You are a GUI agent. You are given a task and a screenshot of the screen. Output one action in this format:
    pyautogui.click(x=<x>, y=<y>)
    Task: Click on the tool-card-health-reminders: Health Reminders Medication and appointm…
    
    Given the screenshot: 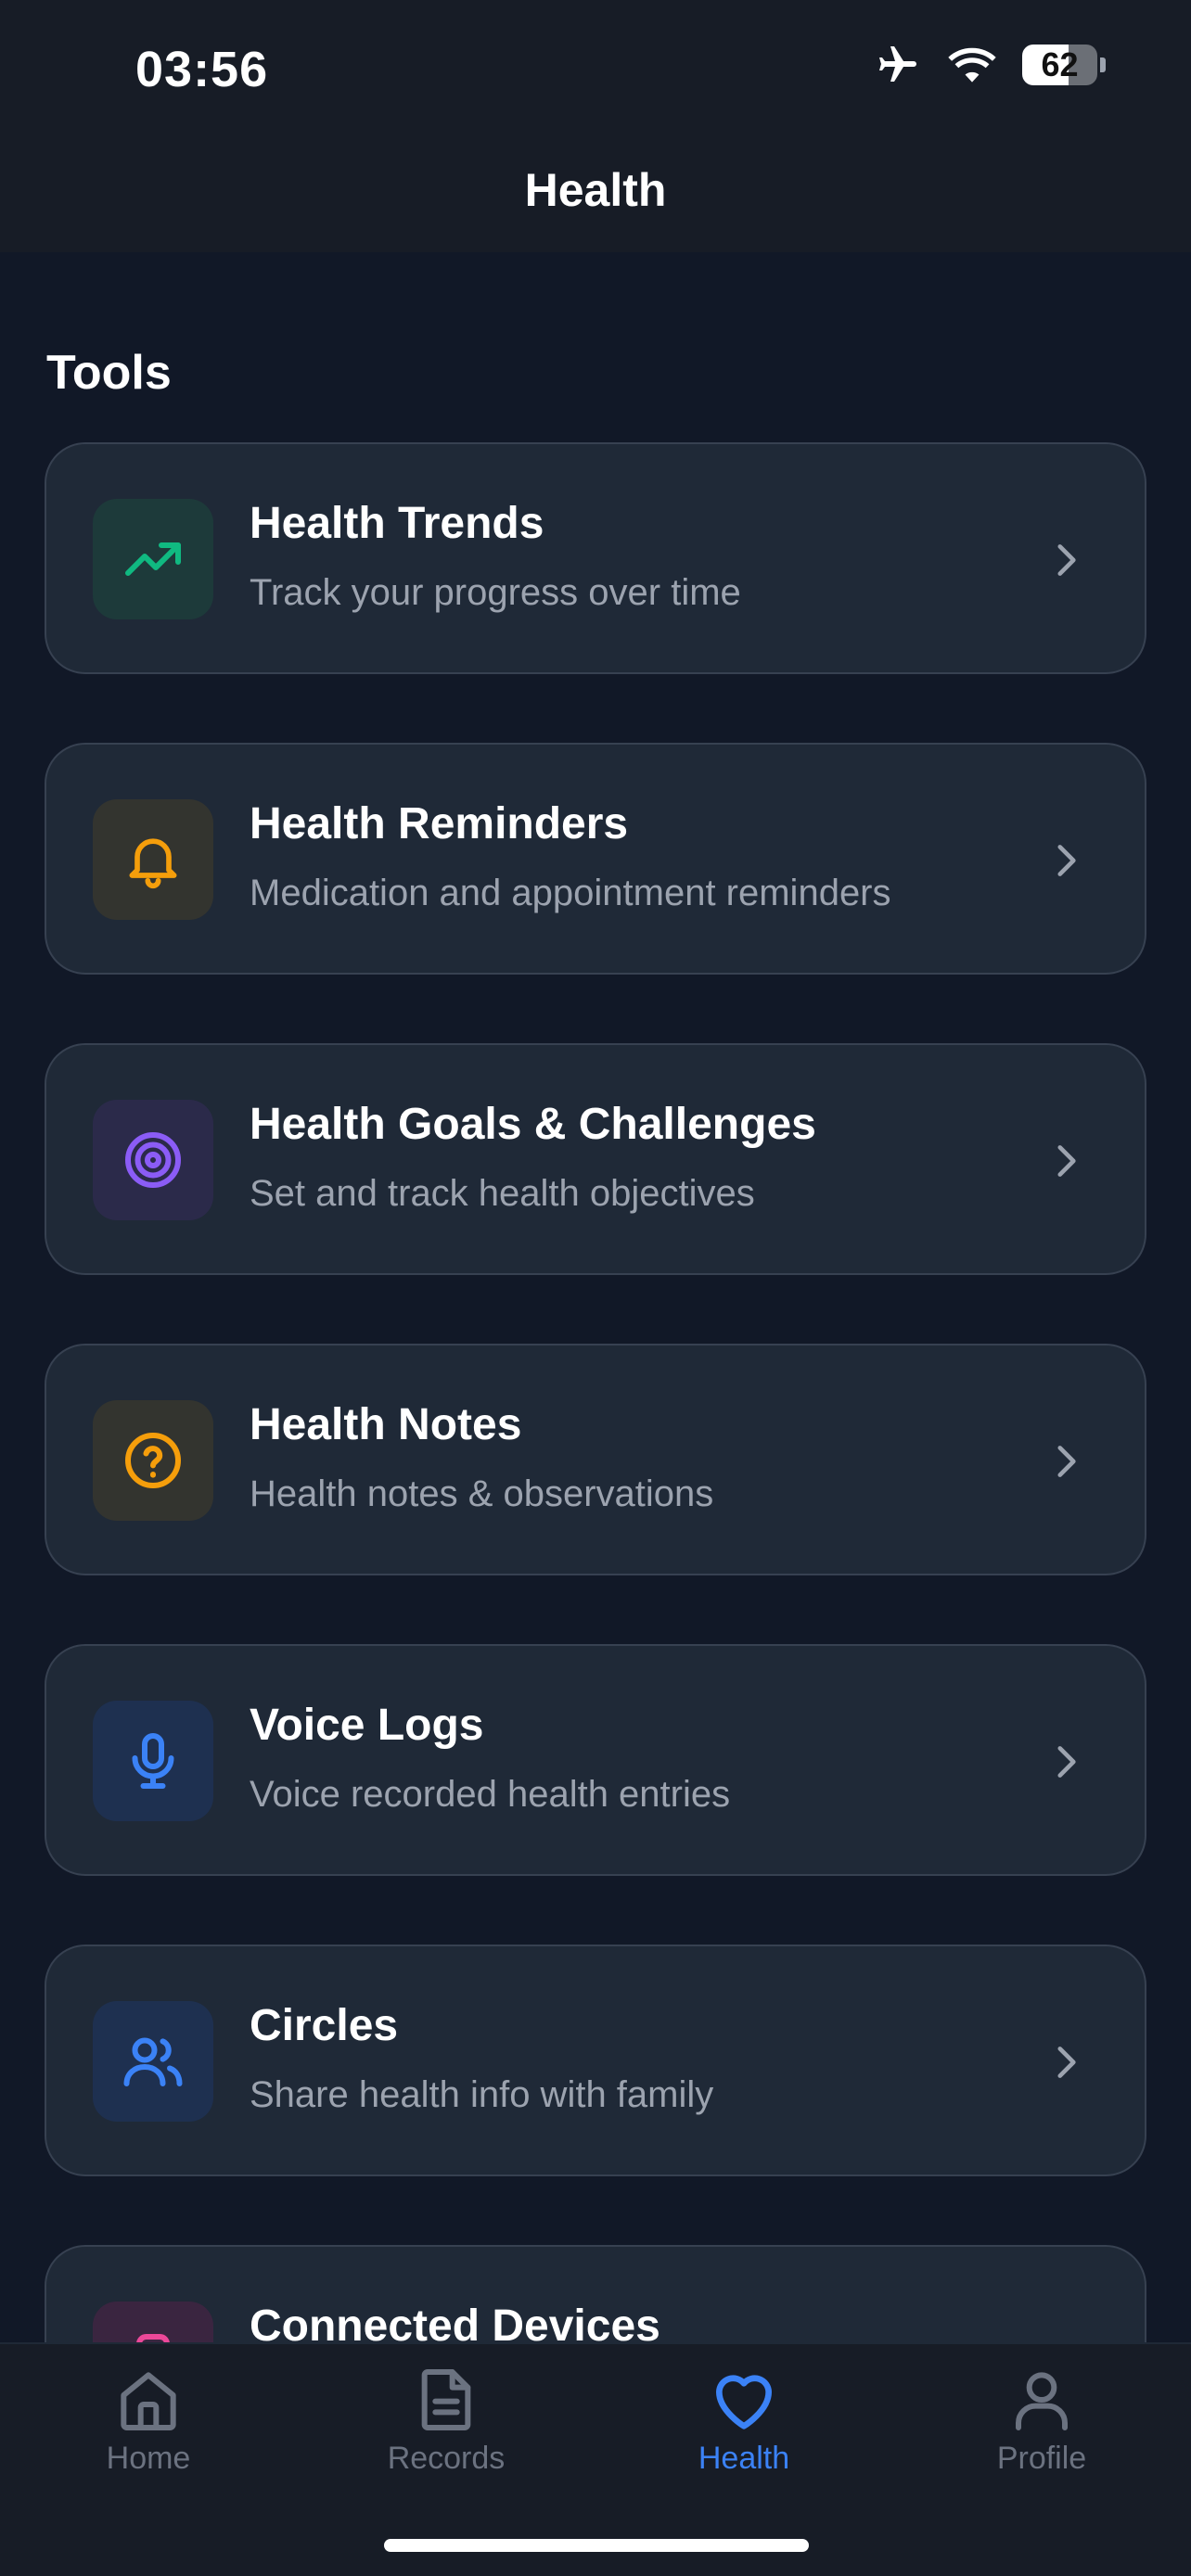 What is the action you would take?
    pyautogui.click(x=595, y=859)
    